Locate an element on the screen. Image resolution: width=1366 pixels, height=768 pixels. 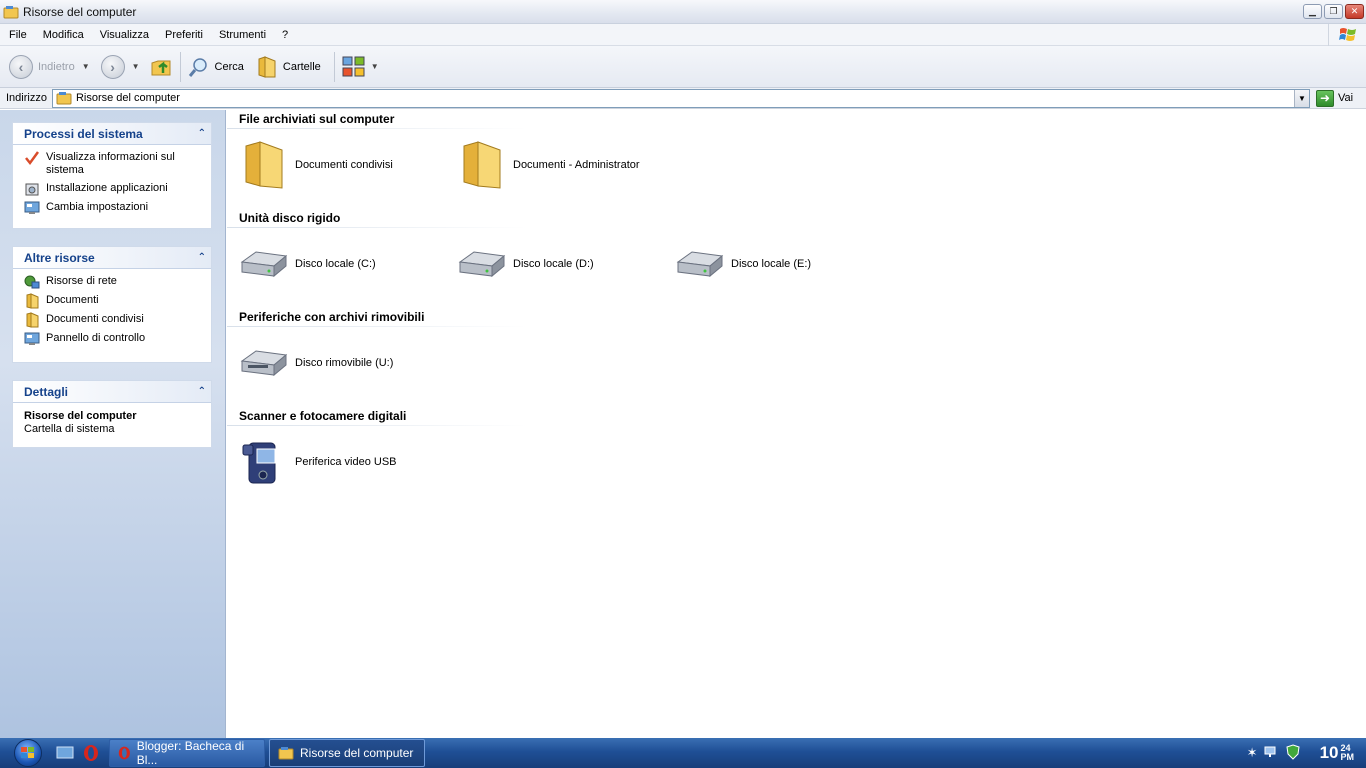
start-button is located at coordinates (28, 753).